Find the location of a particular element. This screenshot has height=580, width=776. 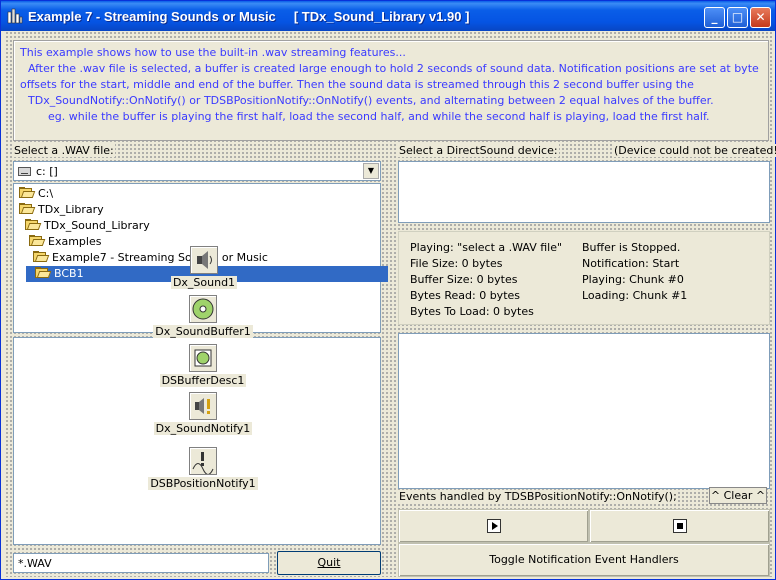

disc-icon is located at coordinates (203, 309).